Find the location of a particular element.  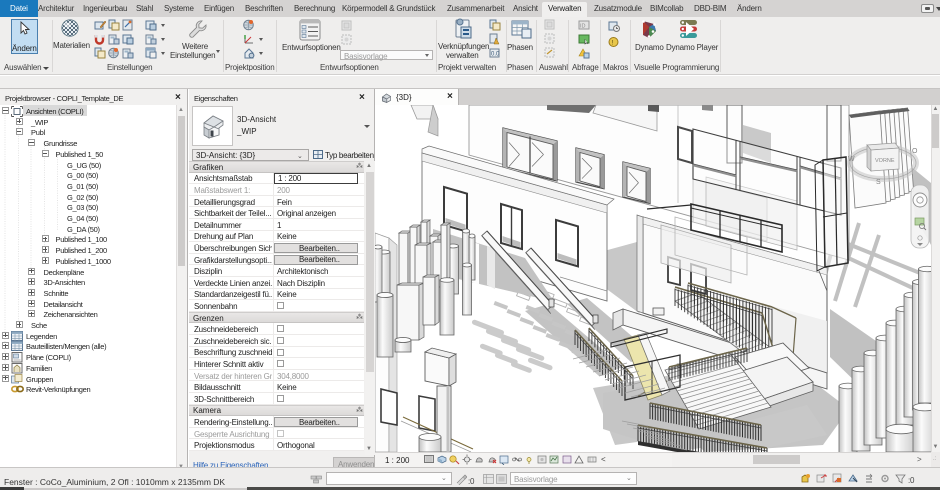

svg-text: S is located at coordinates (878, 182).